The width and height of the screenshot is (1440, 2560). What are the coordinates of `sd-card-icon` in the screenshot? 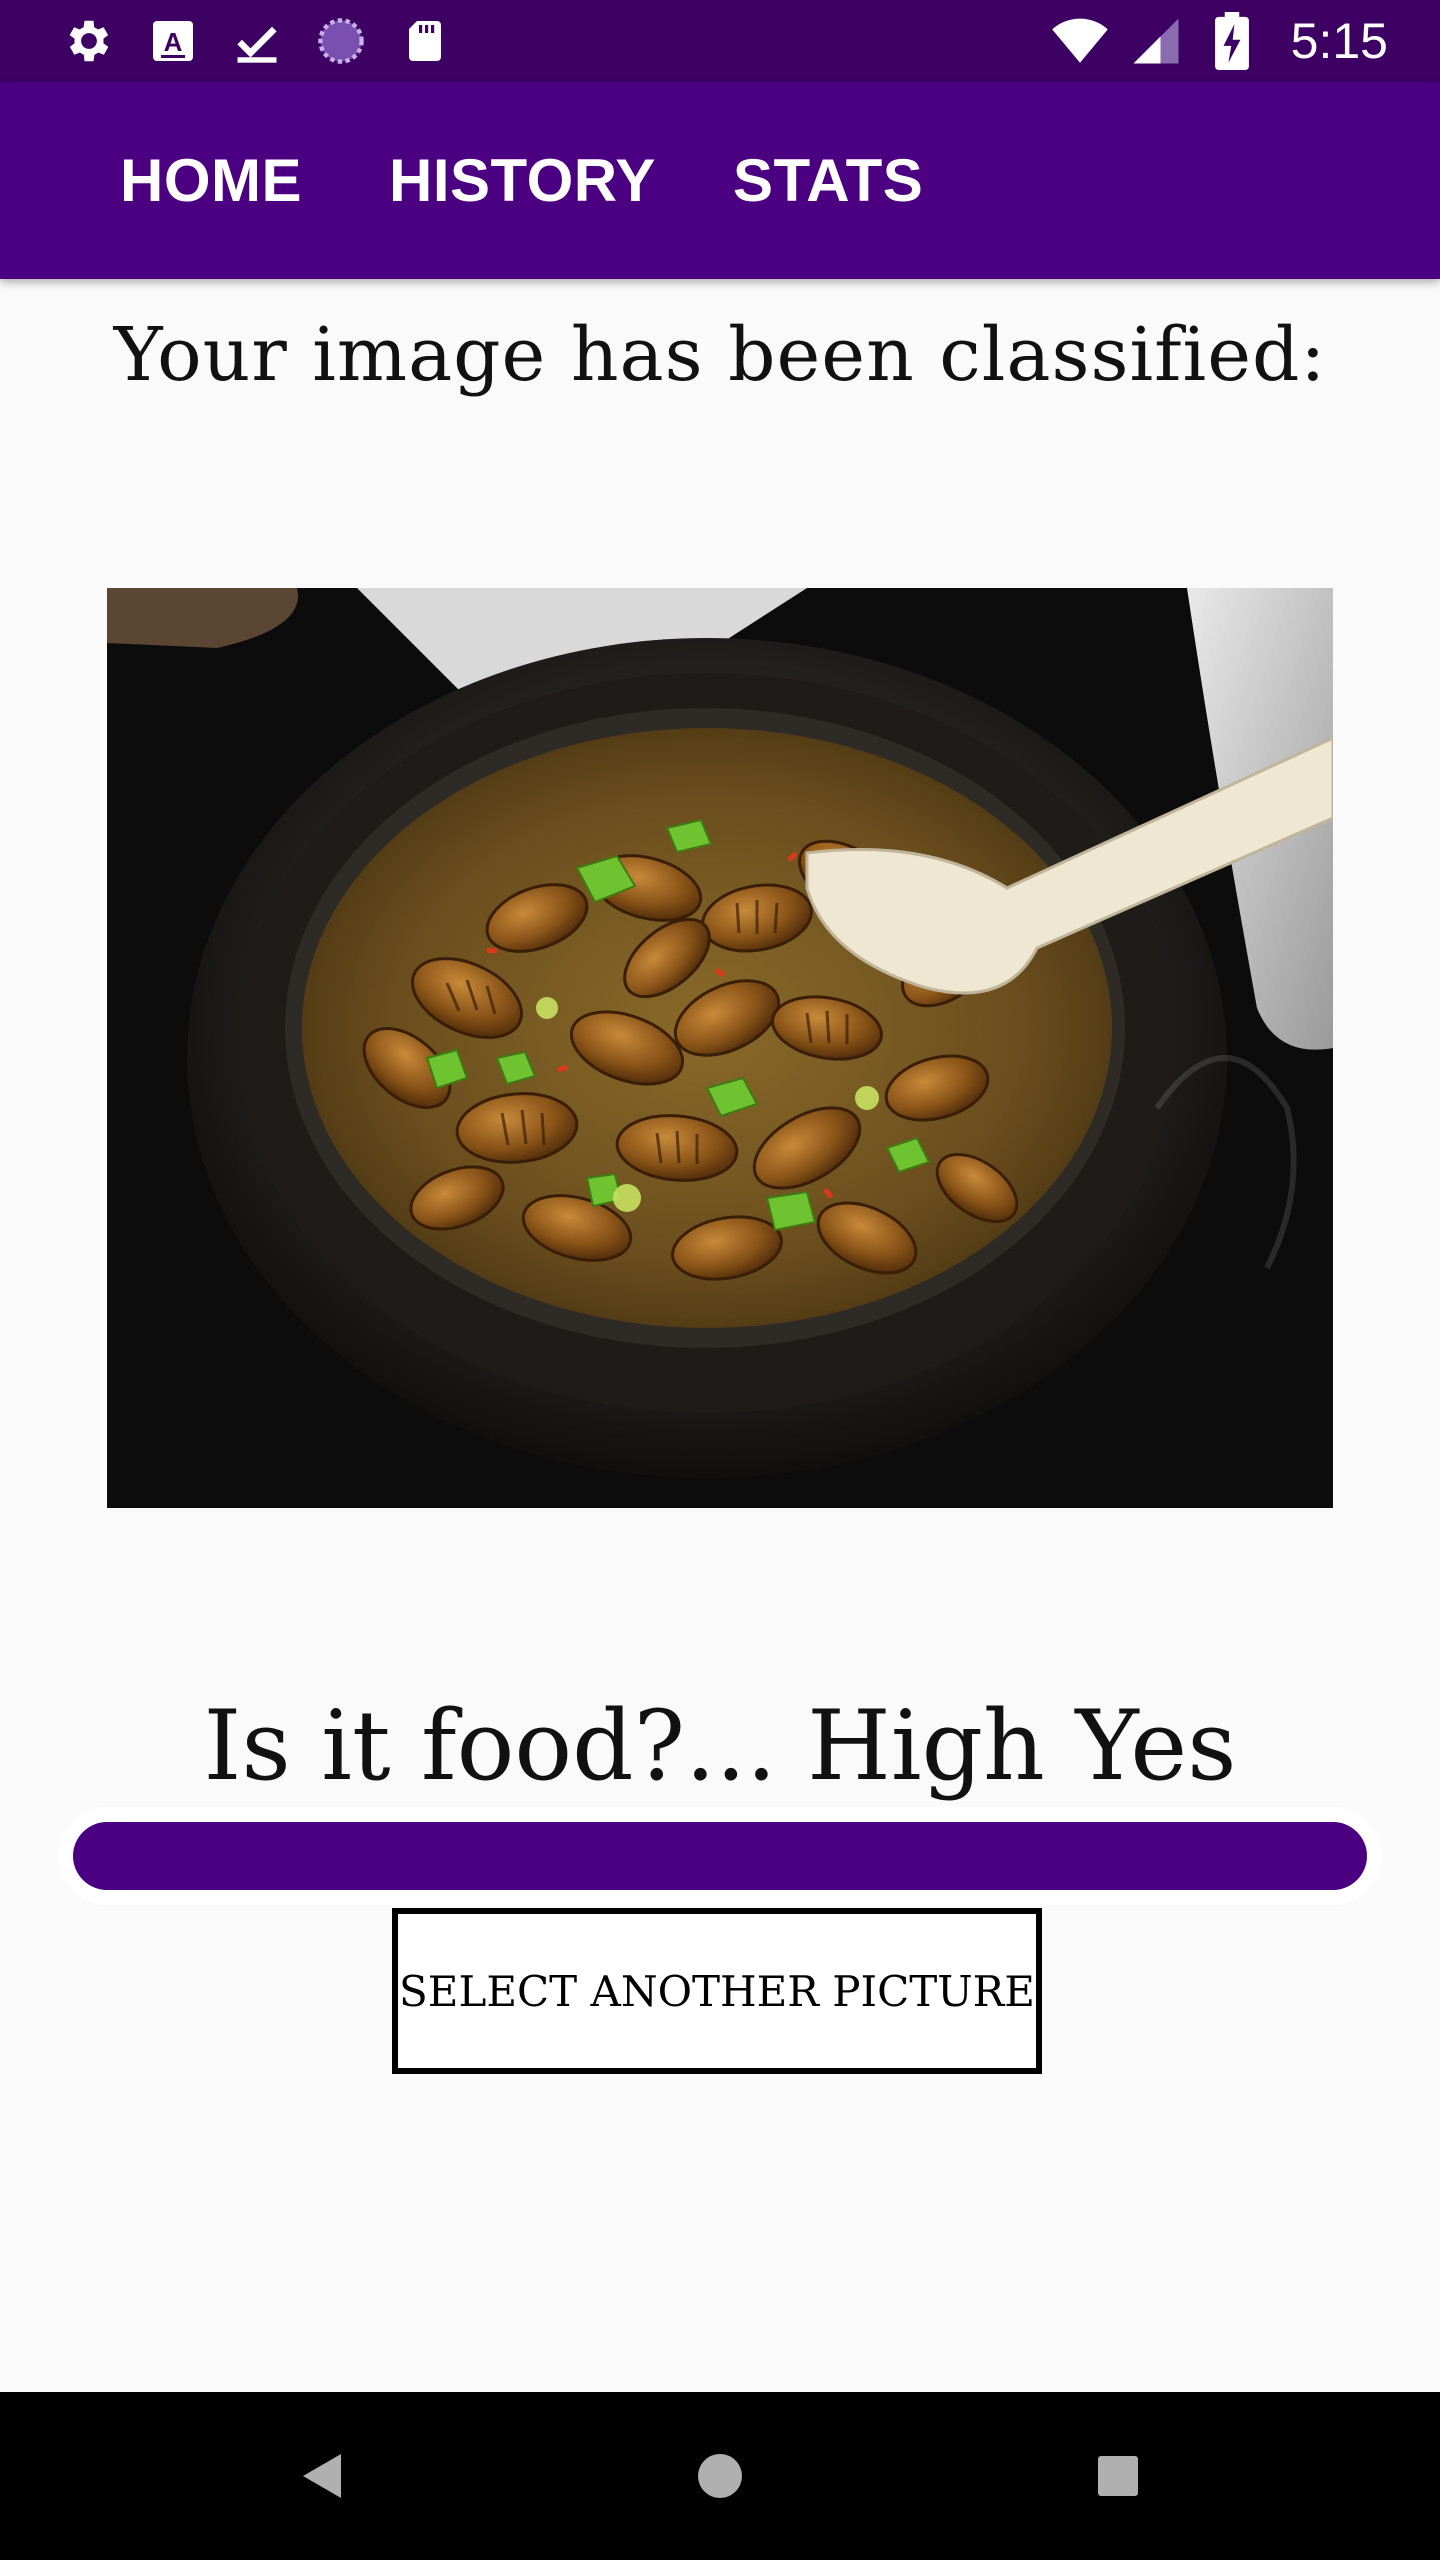 It's located at (425, 41).